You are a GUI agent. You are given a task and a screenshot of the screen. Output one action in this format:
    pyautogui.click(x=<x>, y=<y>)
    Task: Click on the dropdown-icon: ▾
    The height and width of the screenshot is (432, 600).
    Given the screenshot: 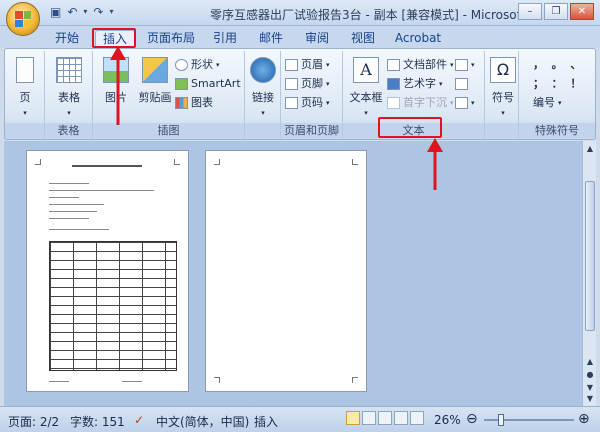 What is the action you would take?
    pyautogui.click(x=85, y=12)
    